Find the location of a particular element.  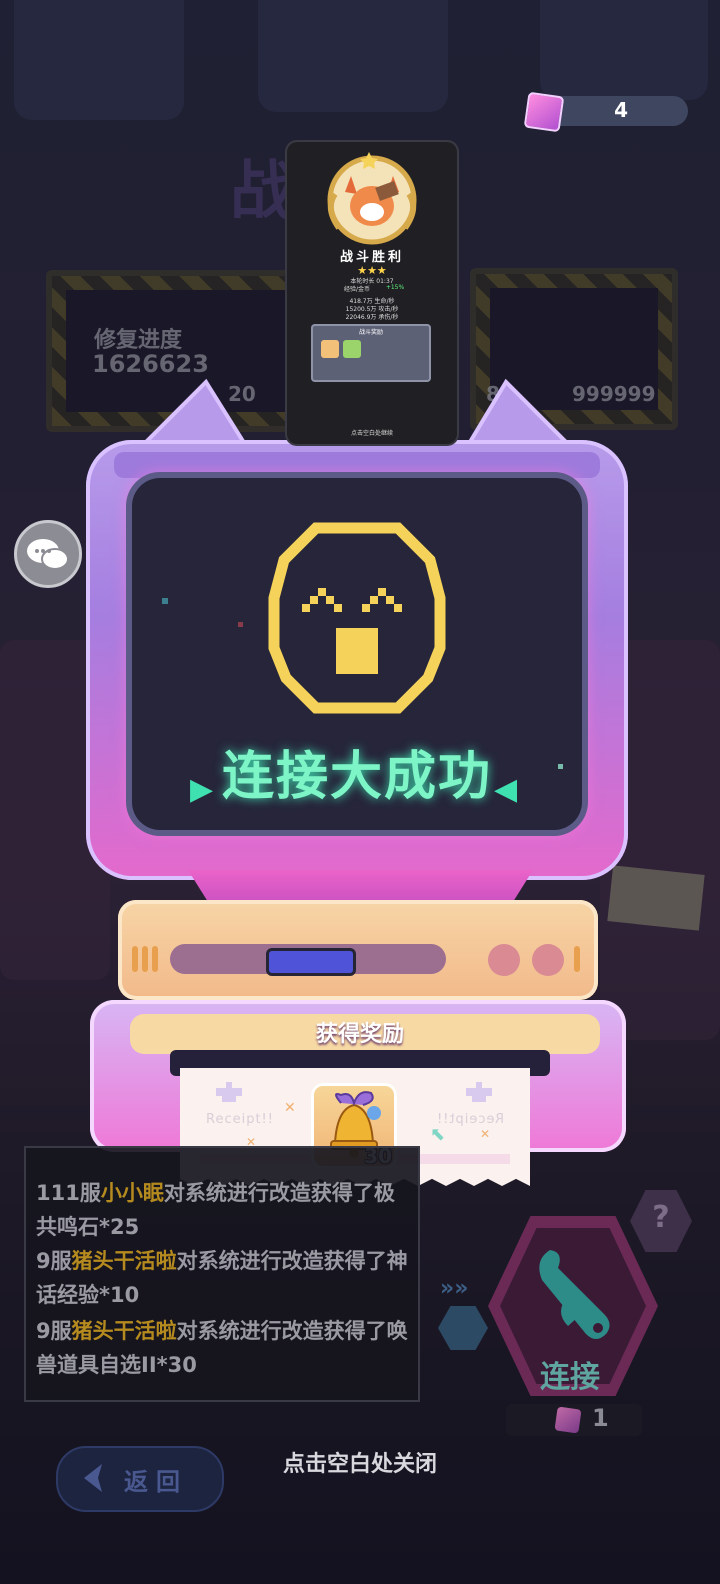

wrench-icon is located at coordinates (574, 1294).